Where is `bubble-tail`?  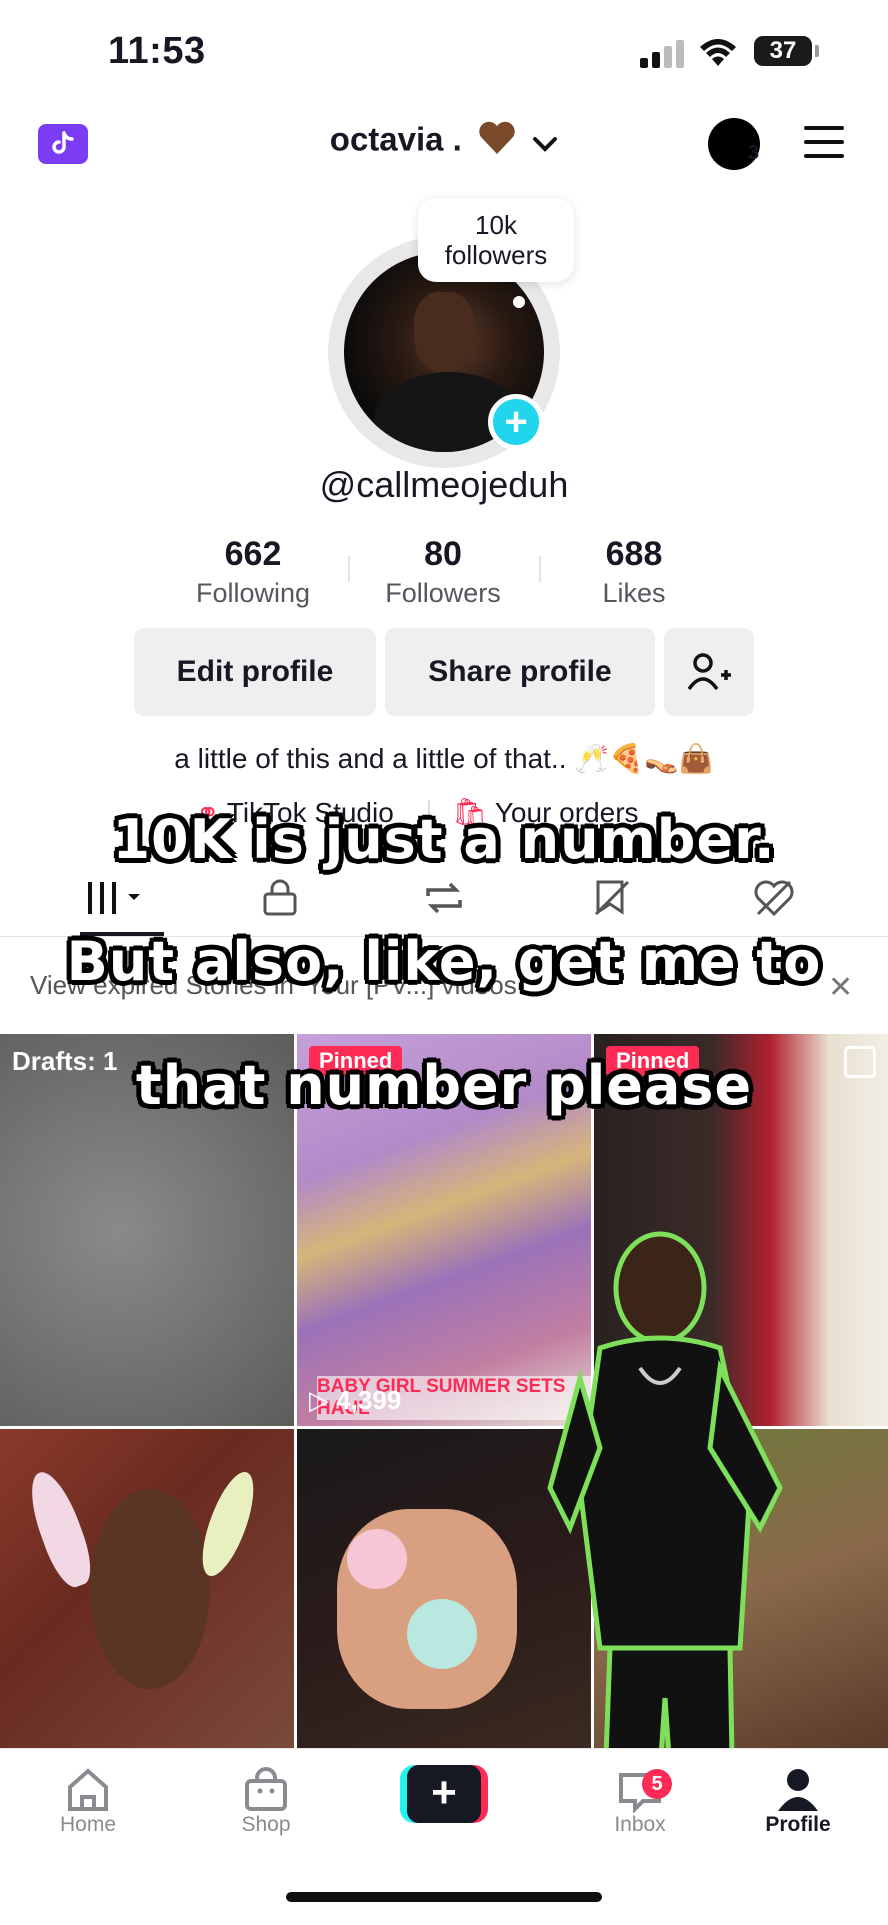 bubble-tail is located at coordinates (519, 302).